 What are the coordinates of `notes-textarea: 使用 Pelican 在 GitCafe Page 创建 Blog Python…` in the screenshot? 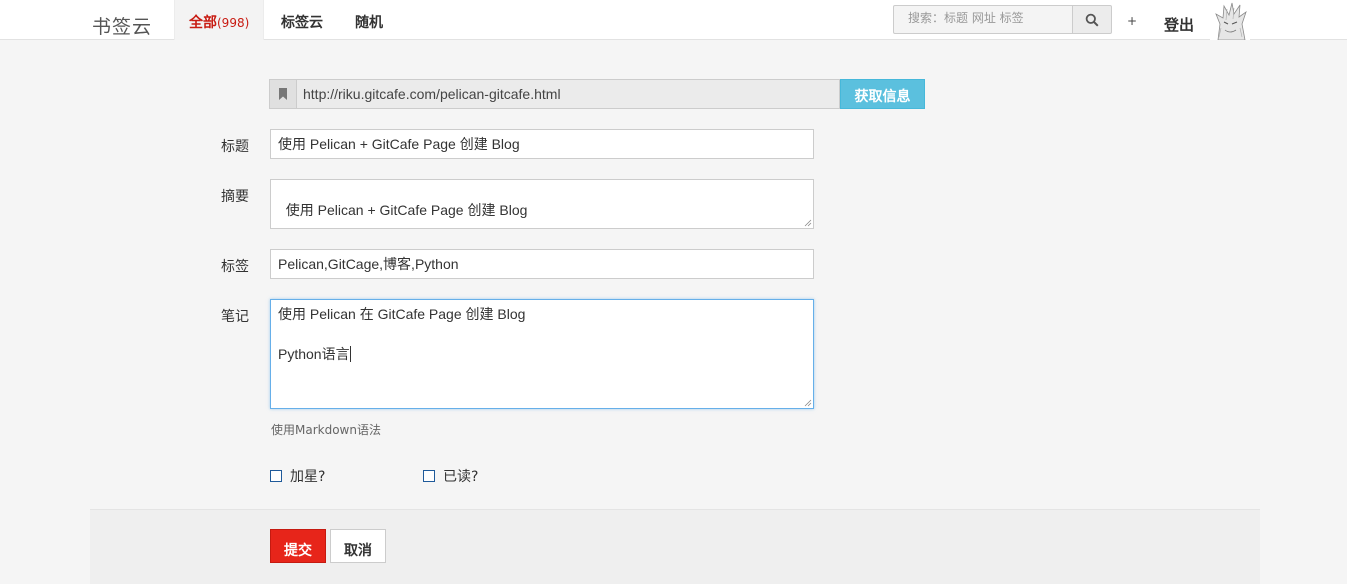 It's located at (542, 354).